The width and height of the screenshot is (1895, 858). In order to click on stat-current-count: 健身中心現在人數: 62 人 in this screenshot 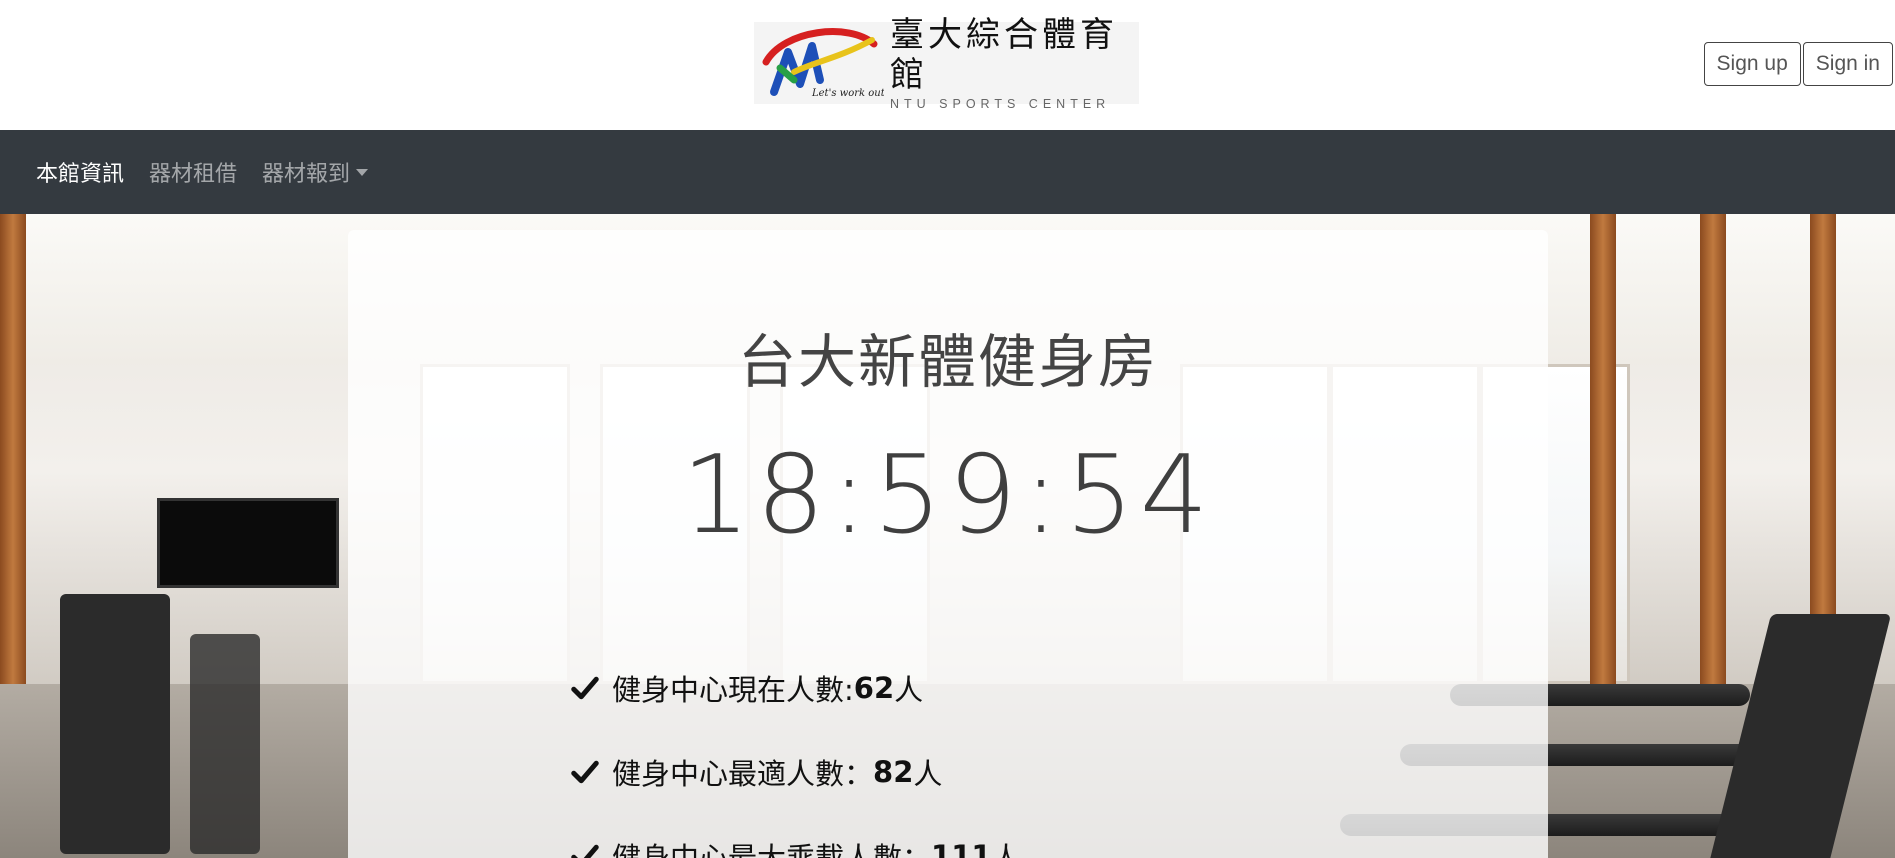, I will do `click(746, 688)`.